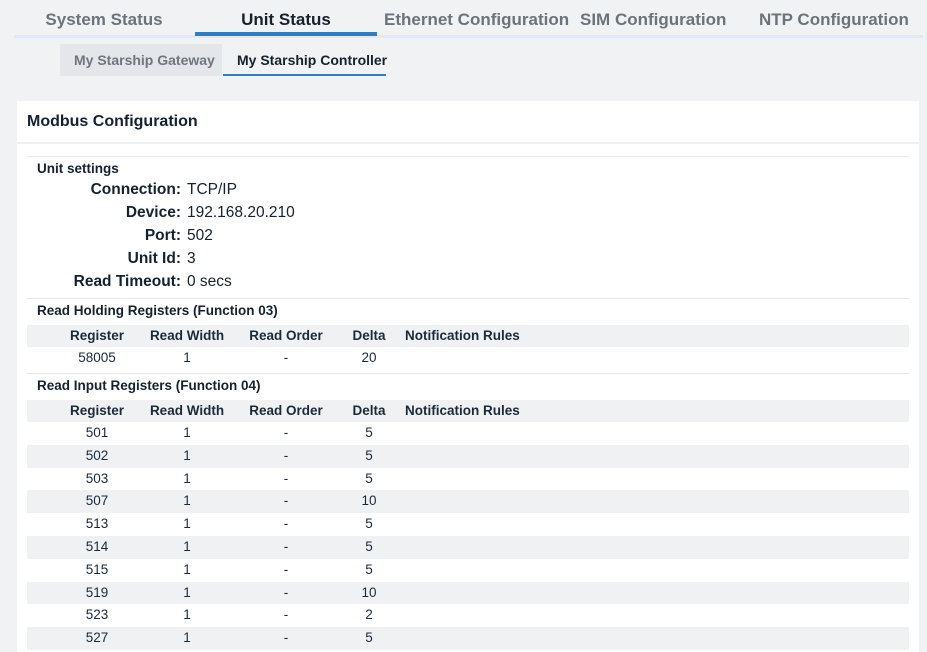  Describe the element at coordinates (97, 501) in the screenshot. I see `register-cell: 507` at that location.